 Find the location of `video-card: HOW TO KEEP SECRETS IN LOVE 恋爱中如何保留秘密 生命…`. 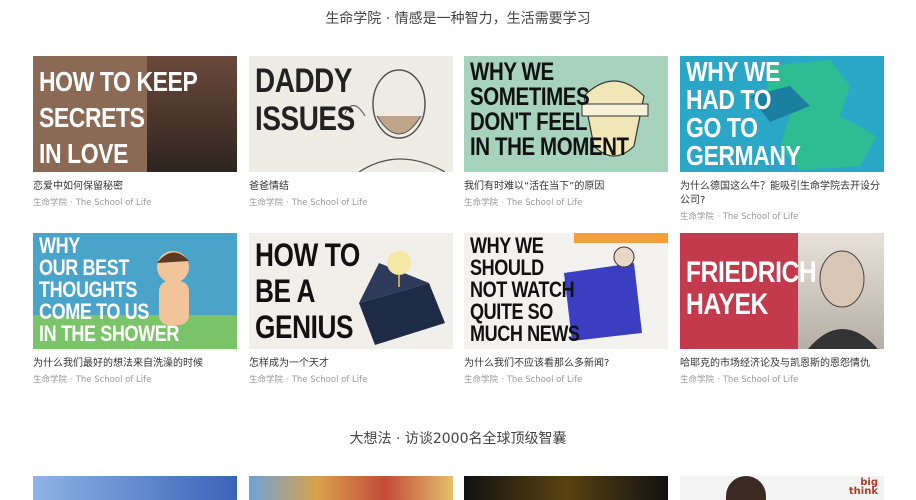

video-card: HOW TO KEEP SECRETS IN LOVE 恋爱中如何保留秘密 生命… is located at coordinates (135, 132).